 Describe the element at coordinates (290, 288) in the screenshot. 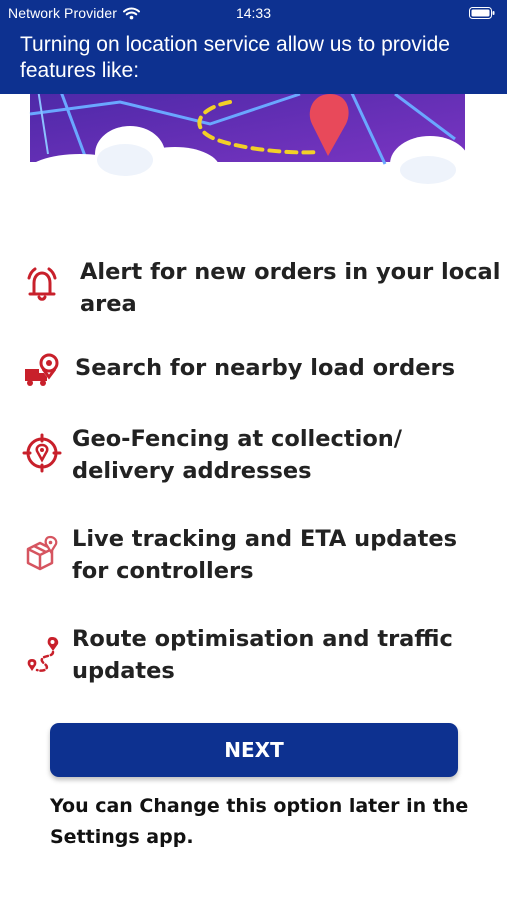

I see `feature-label: Alert for new orders in your local area` at that location.